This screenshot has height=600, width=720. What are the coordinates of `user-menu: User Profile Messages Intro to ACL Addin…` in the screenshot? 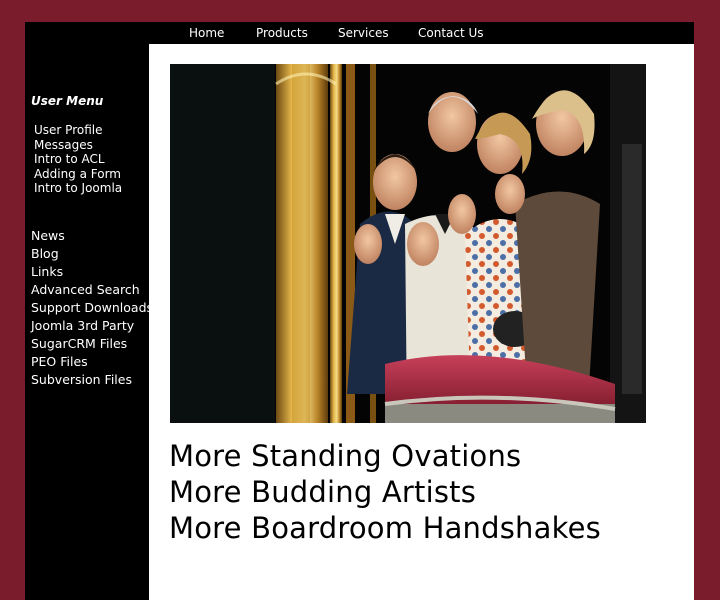 It's located at (78, 159).